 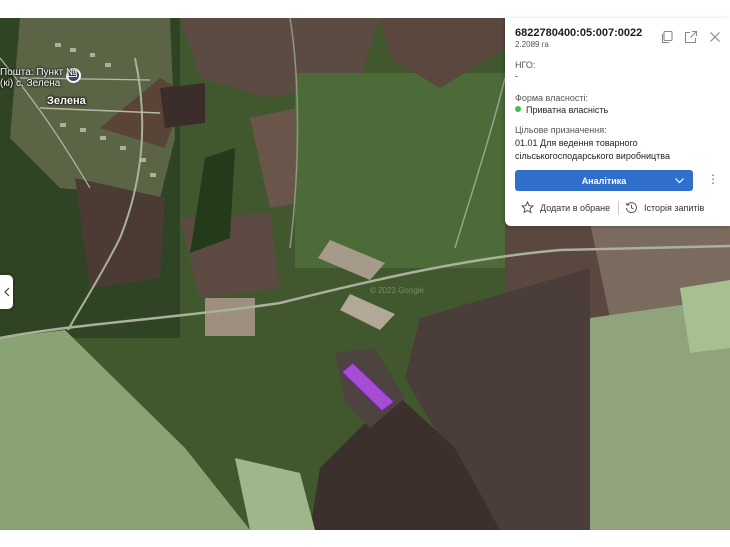 What do you see at coordinates (66, 101) in the screenshot?
I see `village-label: Зелена` at bounding box center [66, 101].